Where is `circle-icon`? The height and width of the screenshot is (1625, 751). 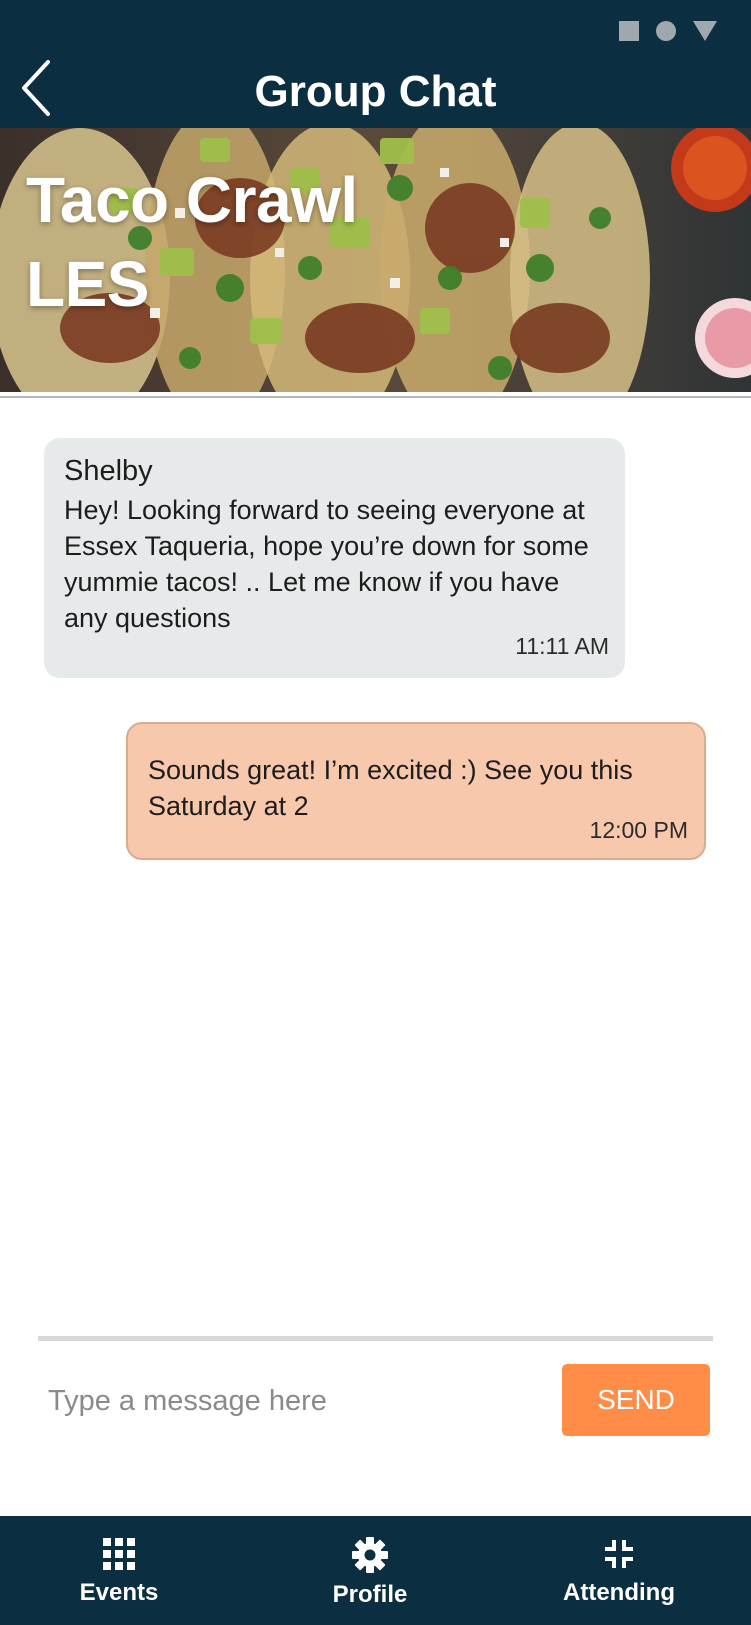
circle-icon is located at coordinates (666, 31).